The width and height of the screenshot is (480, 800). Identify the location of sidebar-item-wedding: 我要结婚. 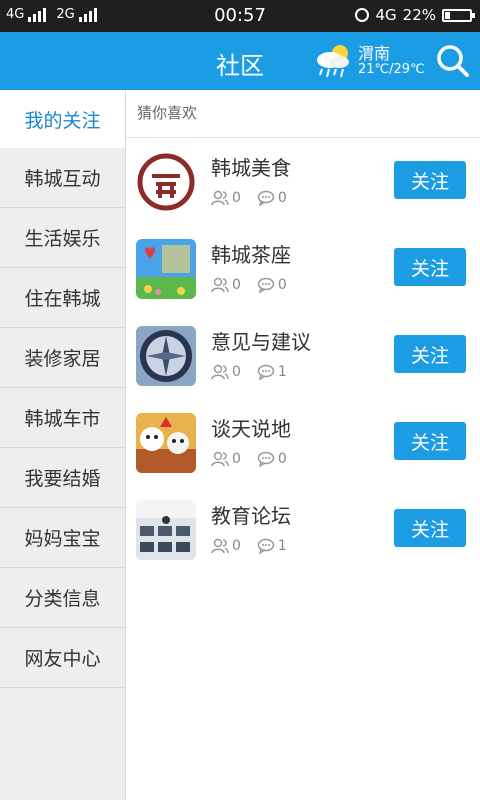
(62, 478).